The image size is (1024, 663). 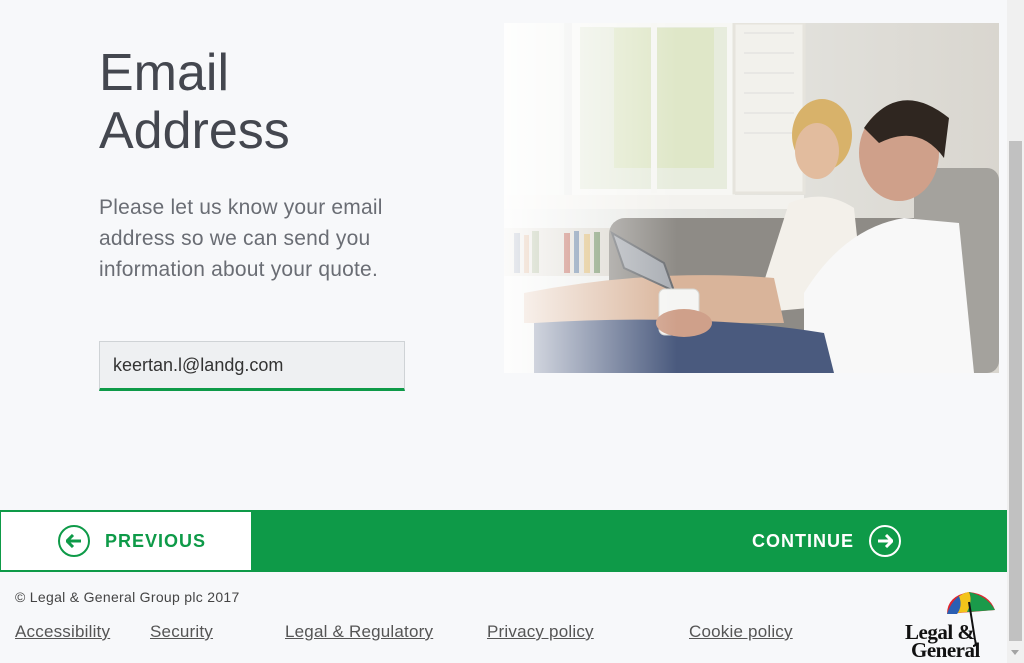 I want to click on scrollbar-thumb, so click(x=1015, y=391).